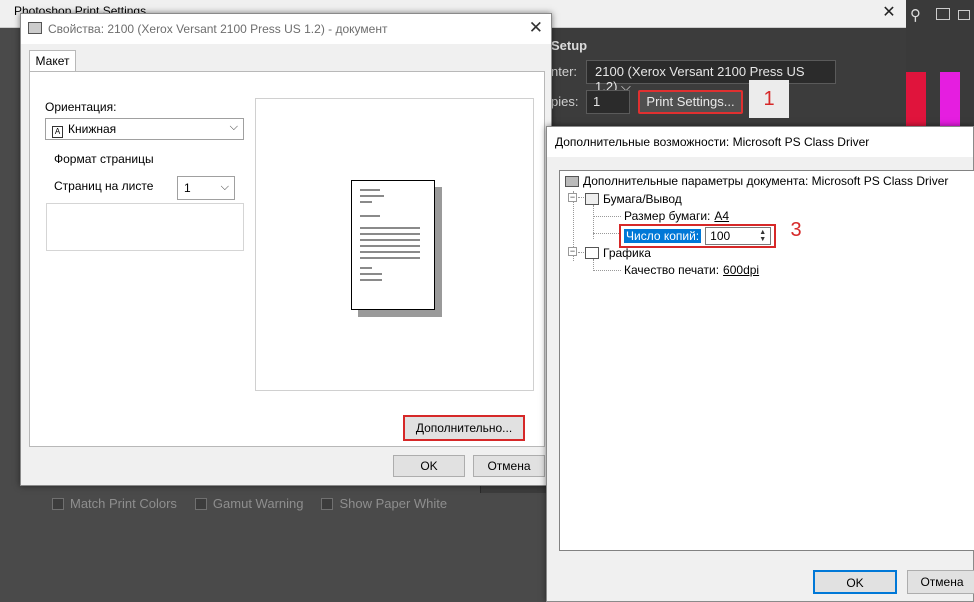 The image size is (974, 602). Describe the element at coordinates (676, 216) in the screenshot. I see `tree-paper-size: Размер бумаги: A4` at that location.